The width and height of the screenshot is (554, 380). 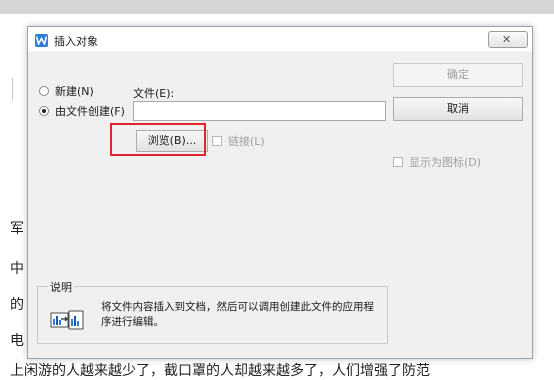 What do you see at coordinates (398, 162) in the screenshot?
I see `display-as-icon-checkbox` at bounding box center [398, 162].